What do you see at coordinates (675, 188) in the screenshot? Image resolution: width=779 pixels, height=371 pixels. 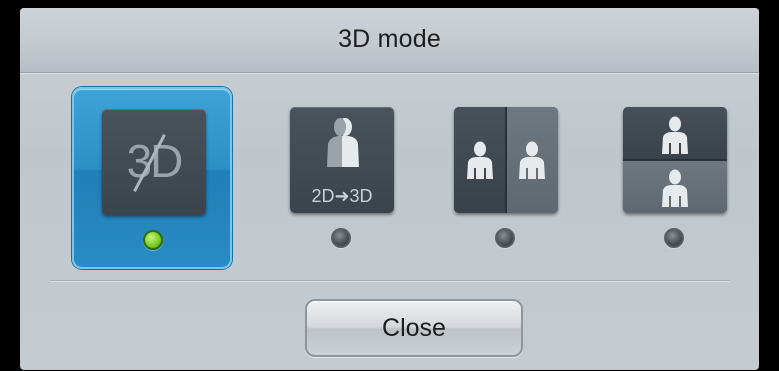 I see `person-bottom-icon` at bounding box center [675, 188].